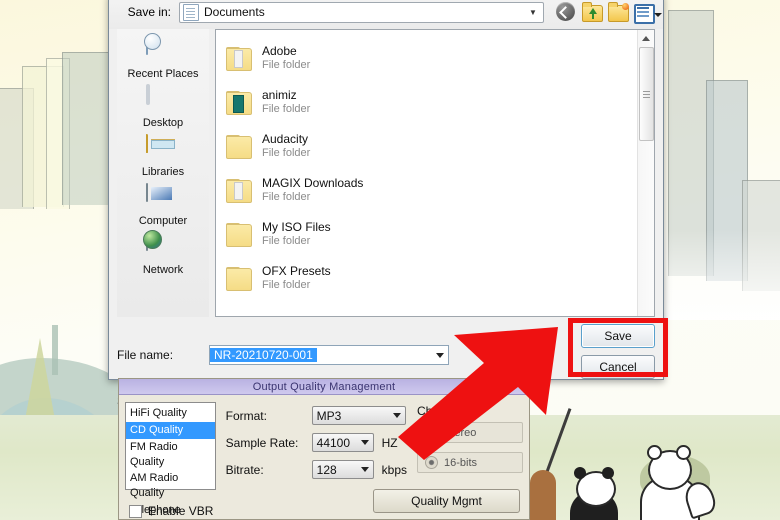  I want to click on sidebar-item-computer: Computer, so click(163, 205).